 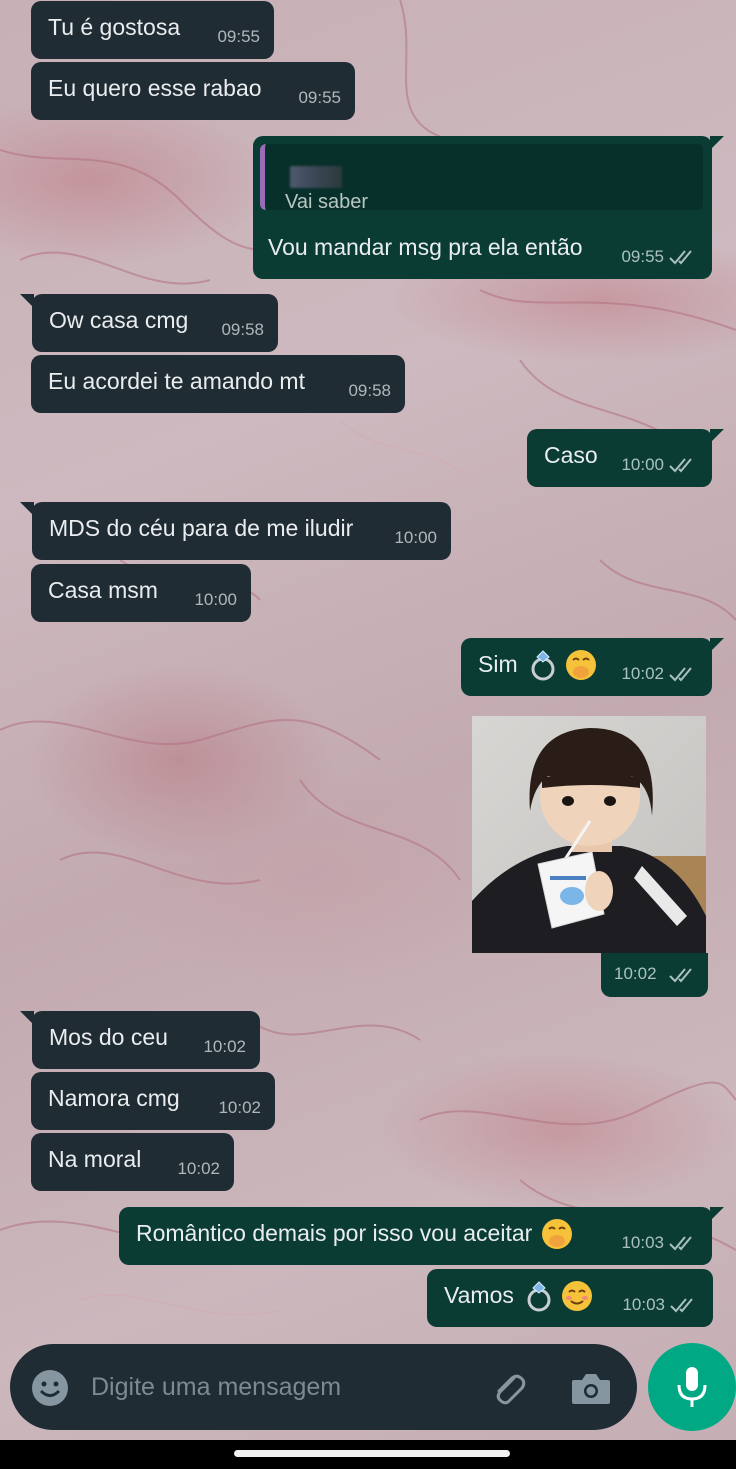 What do you see at coordinates (425, 247) in the screenshot?
I see `message-text: Vou mandar msg pra ela então` at bounding box center [425, 247].